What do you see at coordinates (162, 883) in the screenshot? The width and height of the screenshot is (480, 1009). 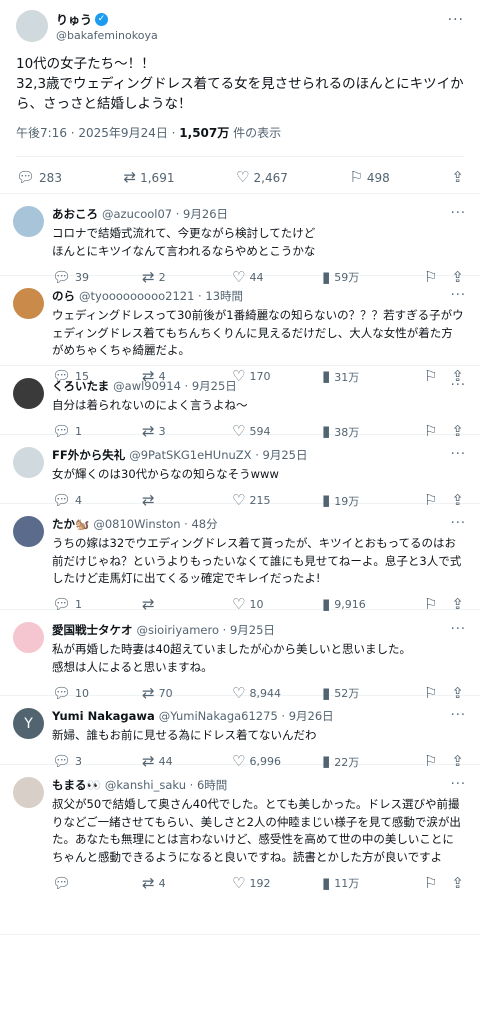 I see `repost-count: 4` at bounding box center [162, 883].